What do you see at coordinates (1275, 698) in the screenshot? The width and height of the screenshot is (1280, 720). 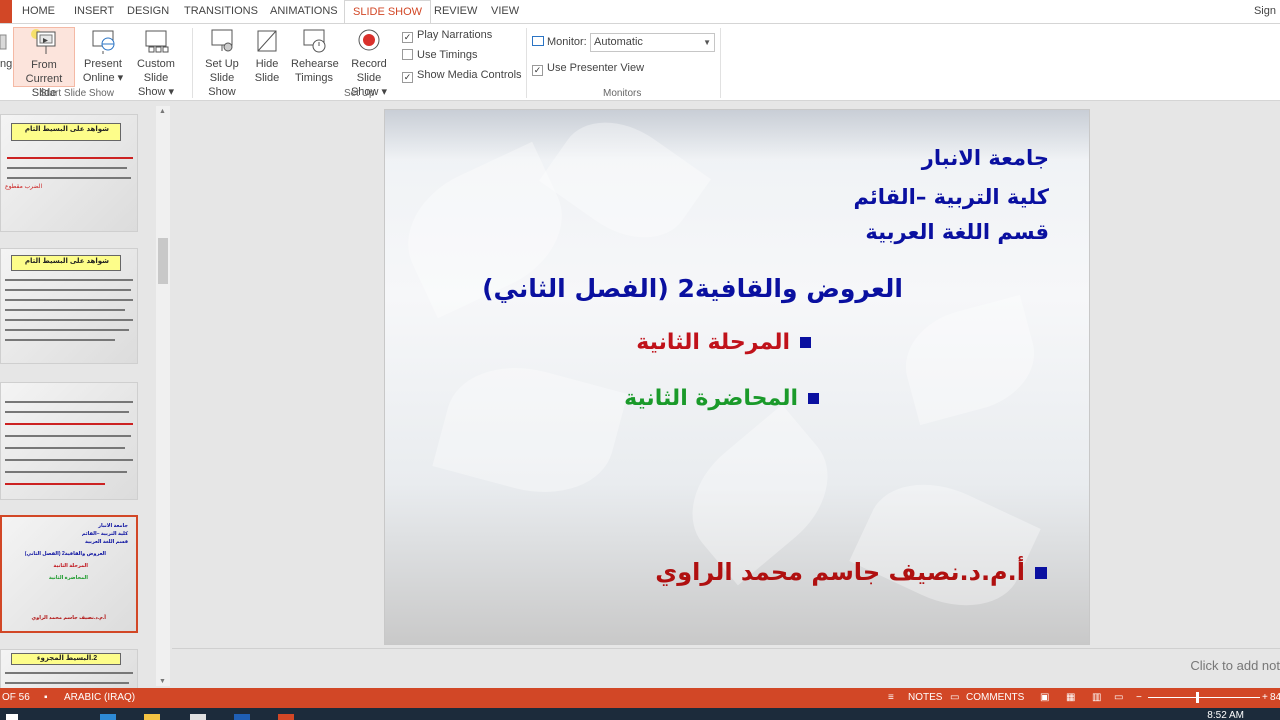 I see `zoom-level: 84` at bounding box center [1275, 698].